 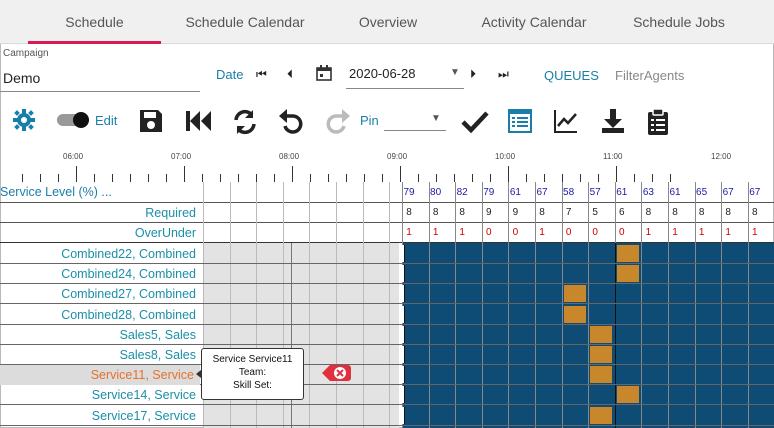 I want to click on date-underline, so click(x=405, y=88).